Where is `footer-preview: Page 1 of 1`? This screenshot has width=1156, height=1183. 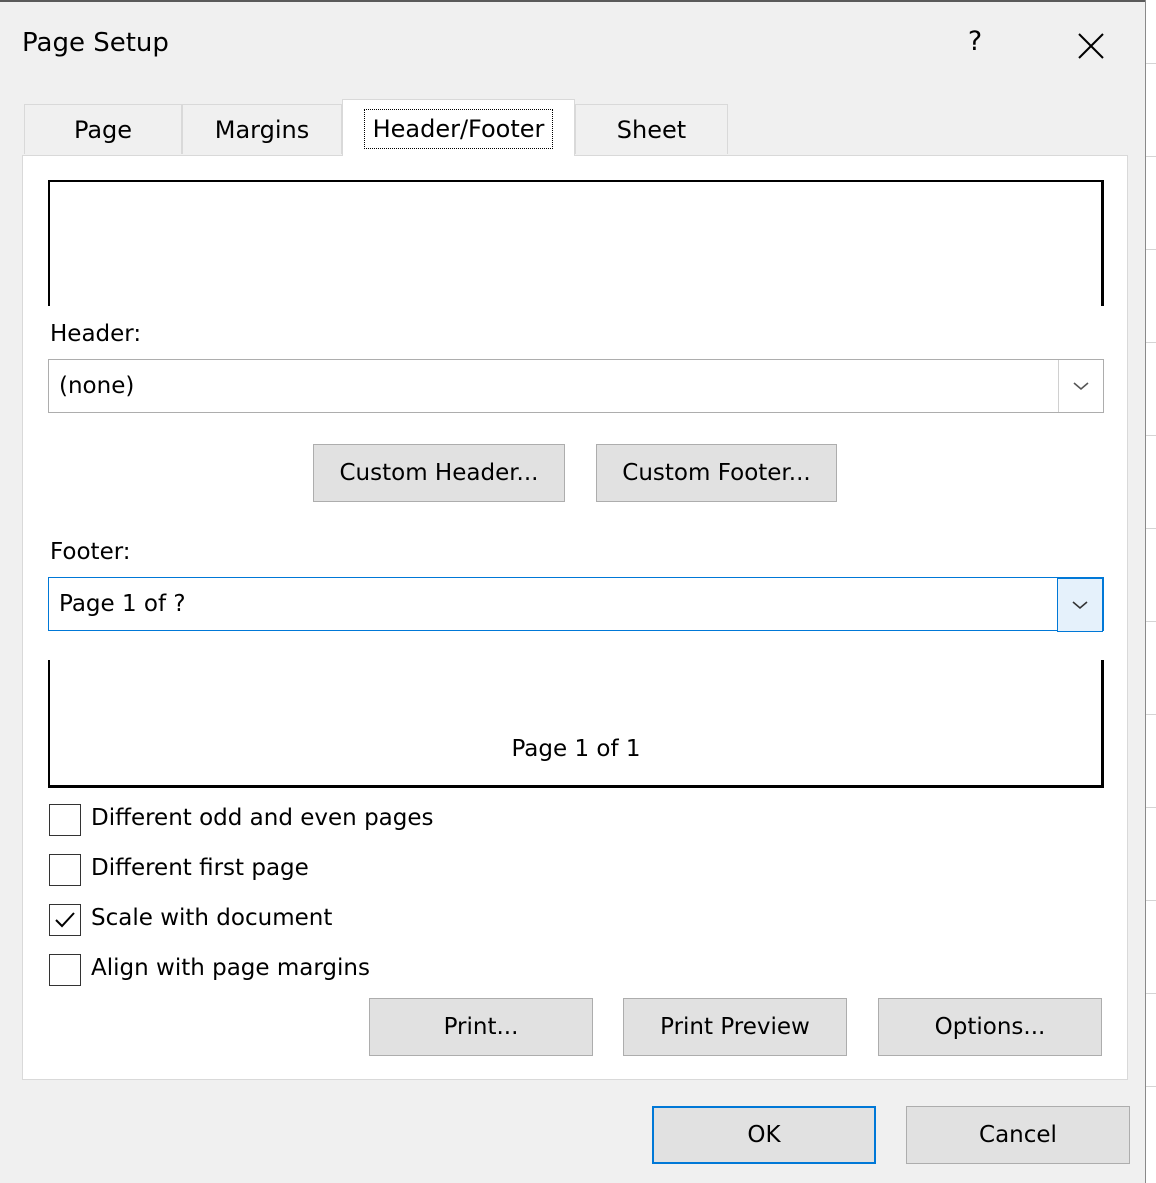 footer-preview: Page 1 of 1 is located at coordinates (576, 724).